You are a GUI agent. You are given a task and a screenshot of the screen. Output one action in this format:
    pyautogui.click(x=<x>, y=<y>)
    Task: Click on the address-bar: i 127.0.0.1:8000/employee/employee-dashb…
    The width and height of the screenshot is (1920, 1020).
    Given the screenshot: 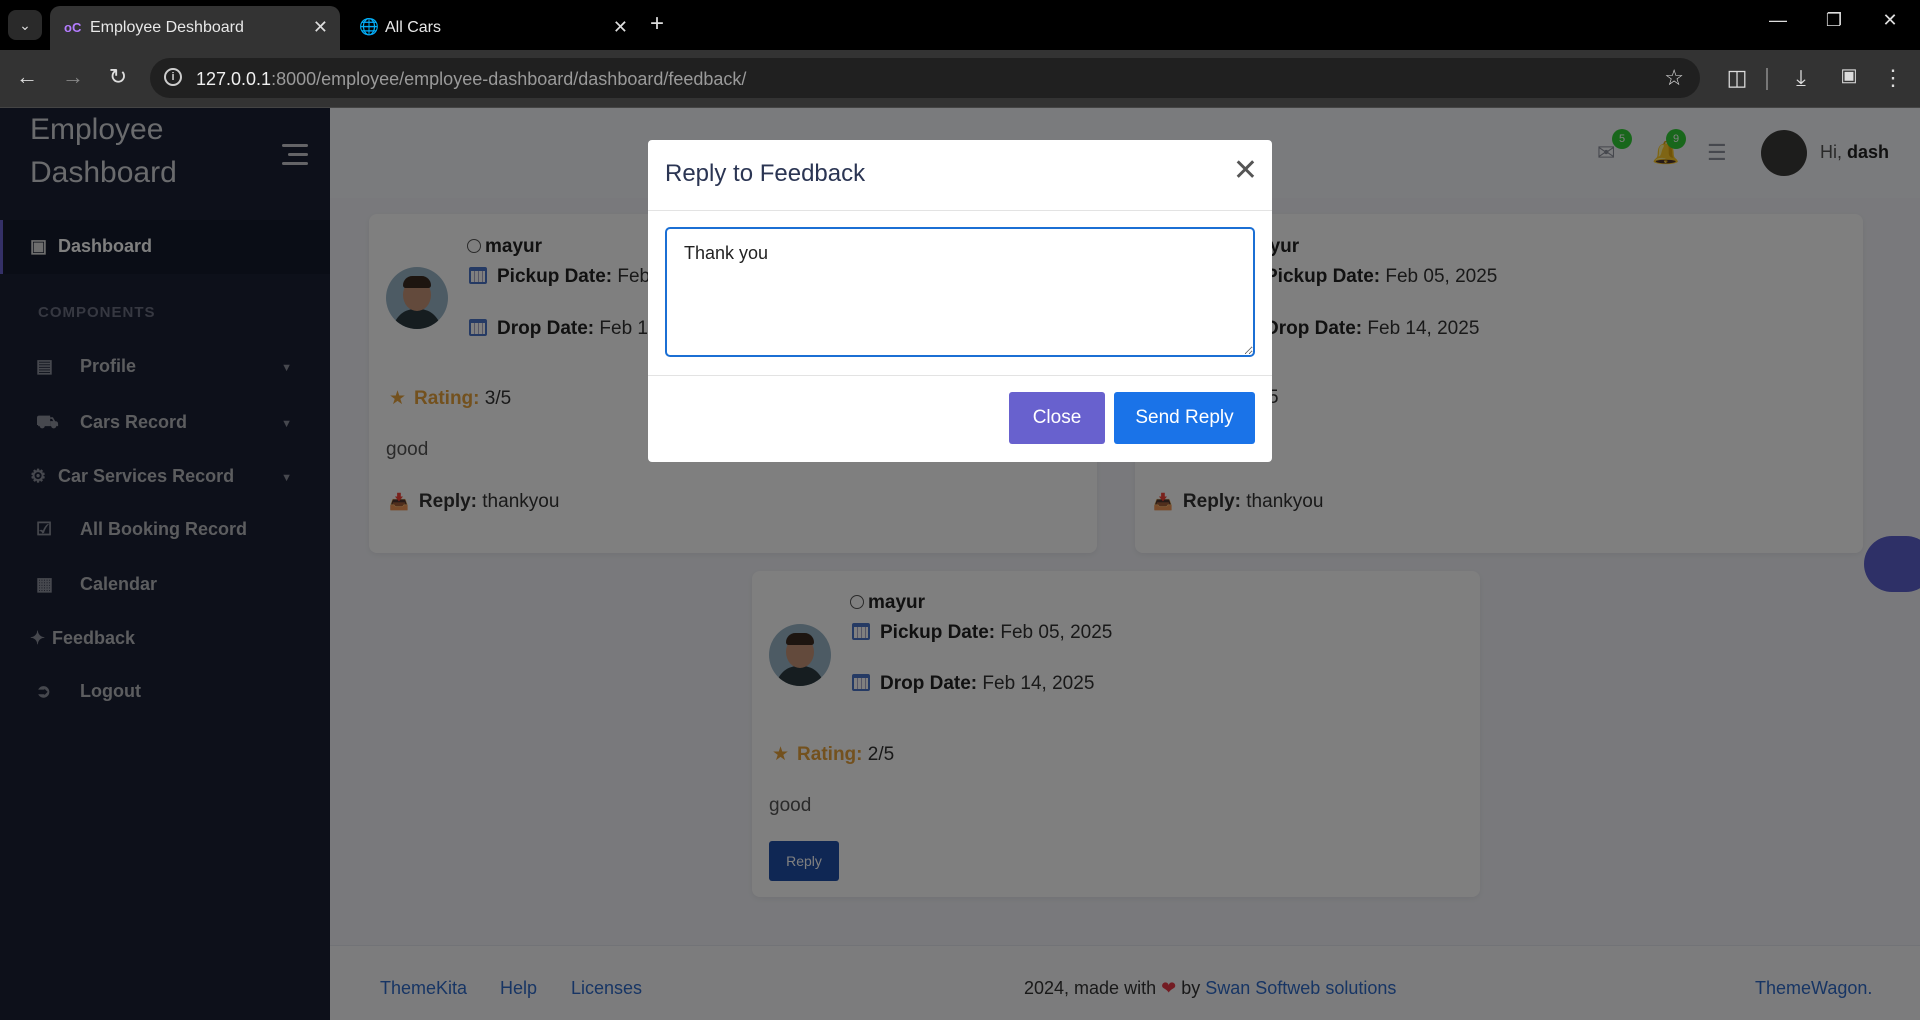 What is the action you would take?
    pyautogui.click(x=925, y=78)
    